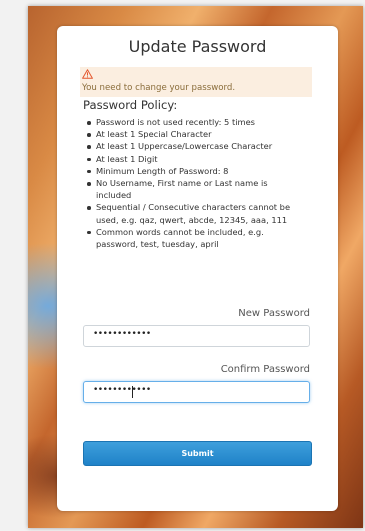  Describe the element at coordinates (265, 369) in the screenshot. I see `confirm-password-label: Confirm Password` at that location.